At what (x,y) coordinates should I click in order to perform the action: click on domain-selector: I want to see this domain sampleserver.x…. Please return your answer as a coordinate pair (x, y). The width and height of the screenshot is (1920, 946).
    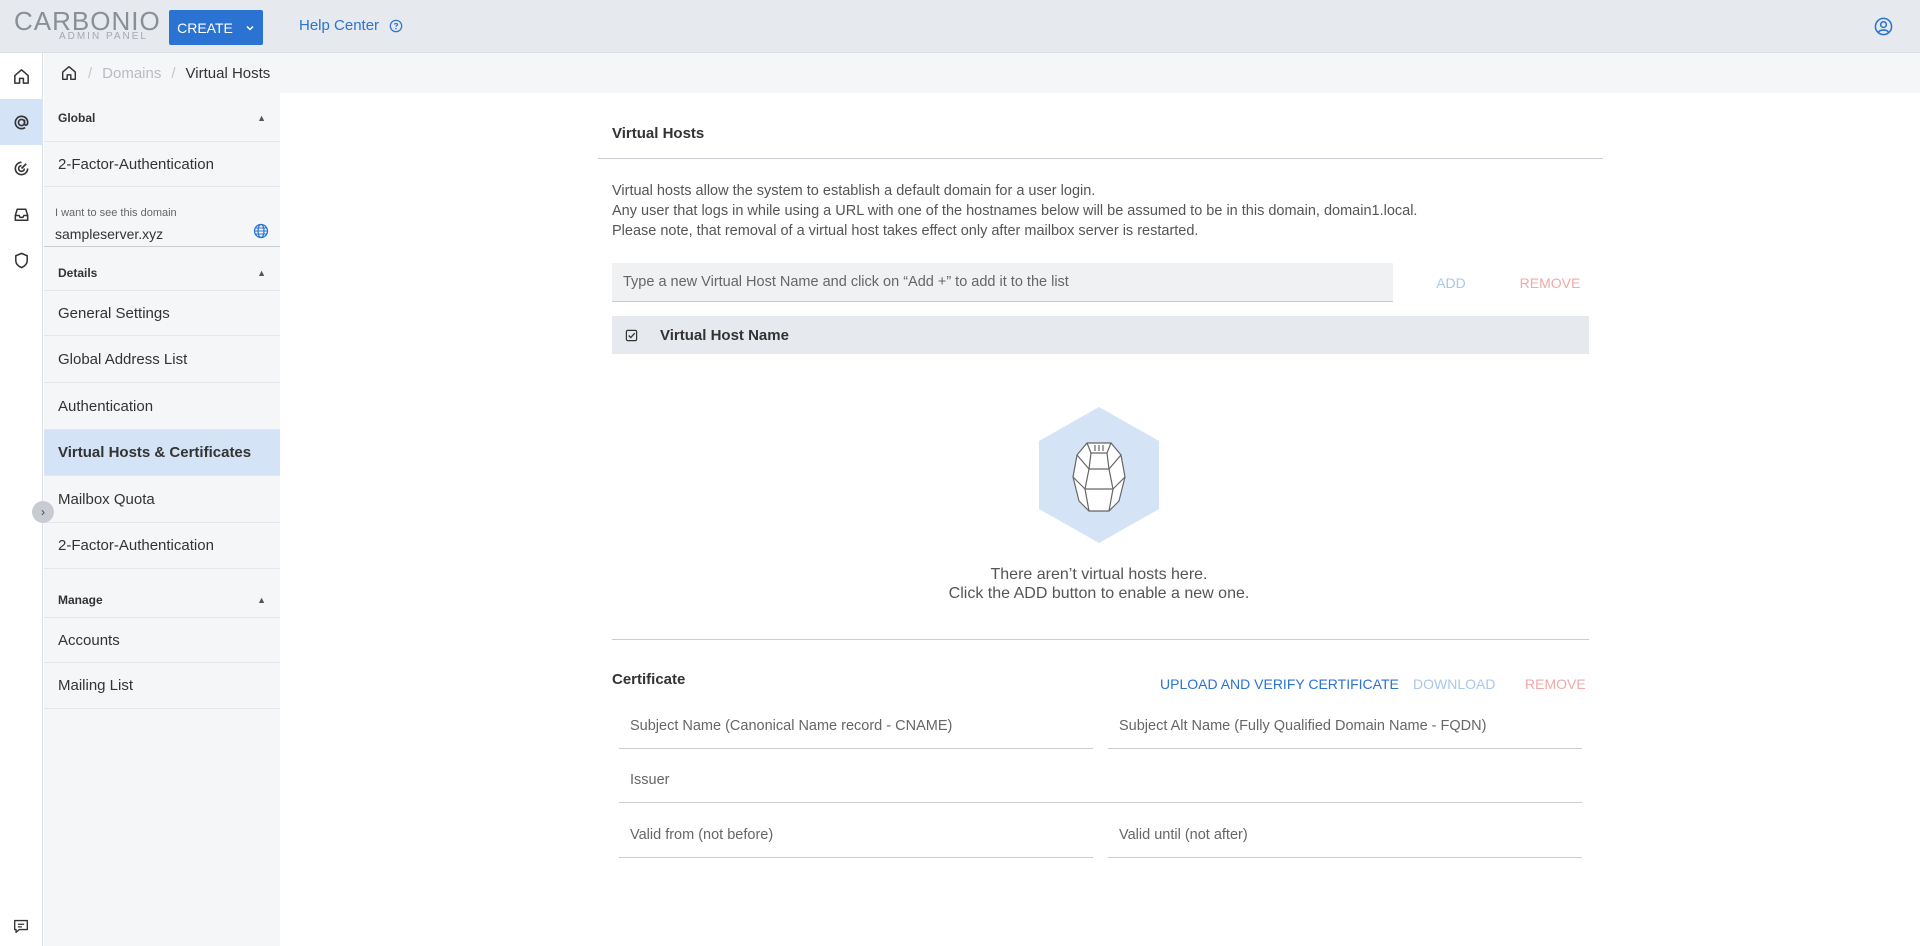
    Looking at the image, I should click on (162, 222).